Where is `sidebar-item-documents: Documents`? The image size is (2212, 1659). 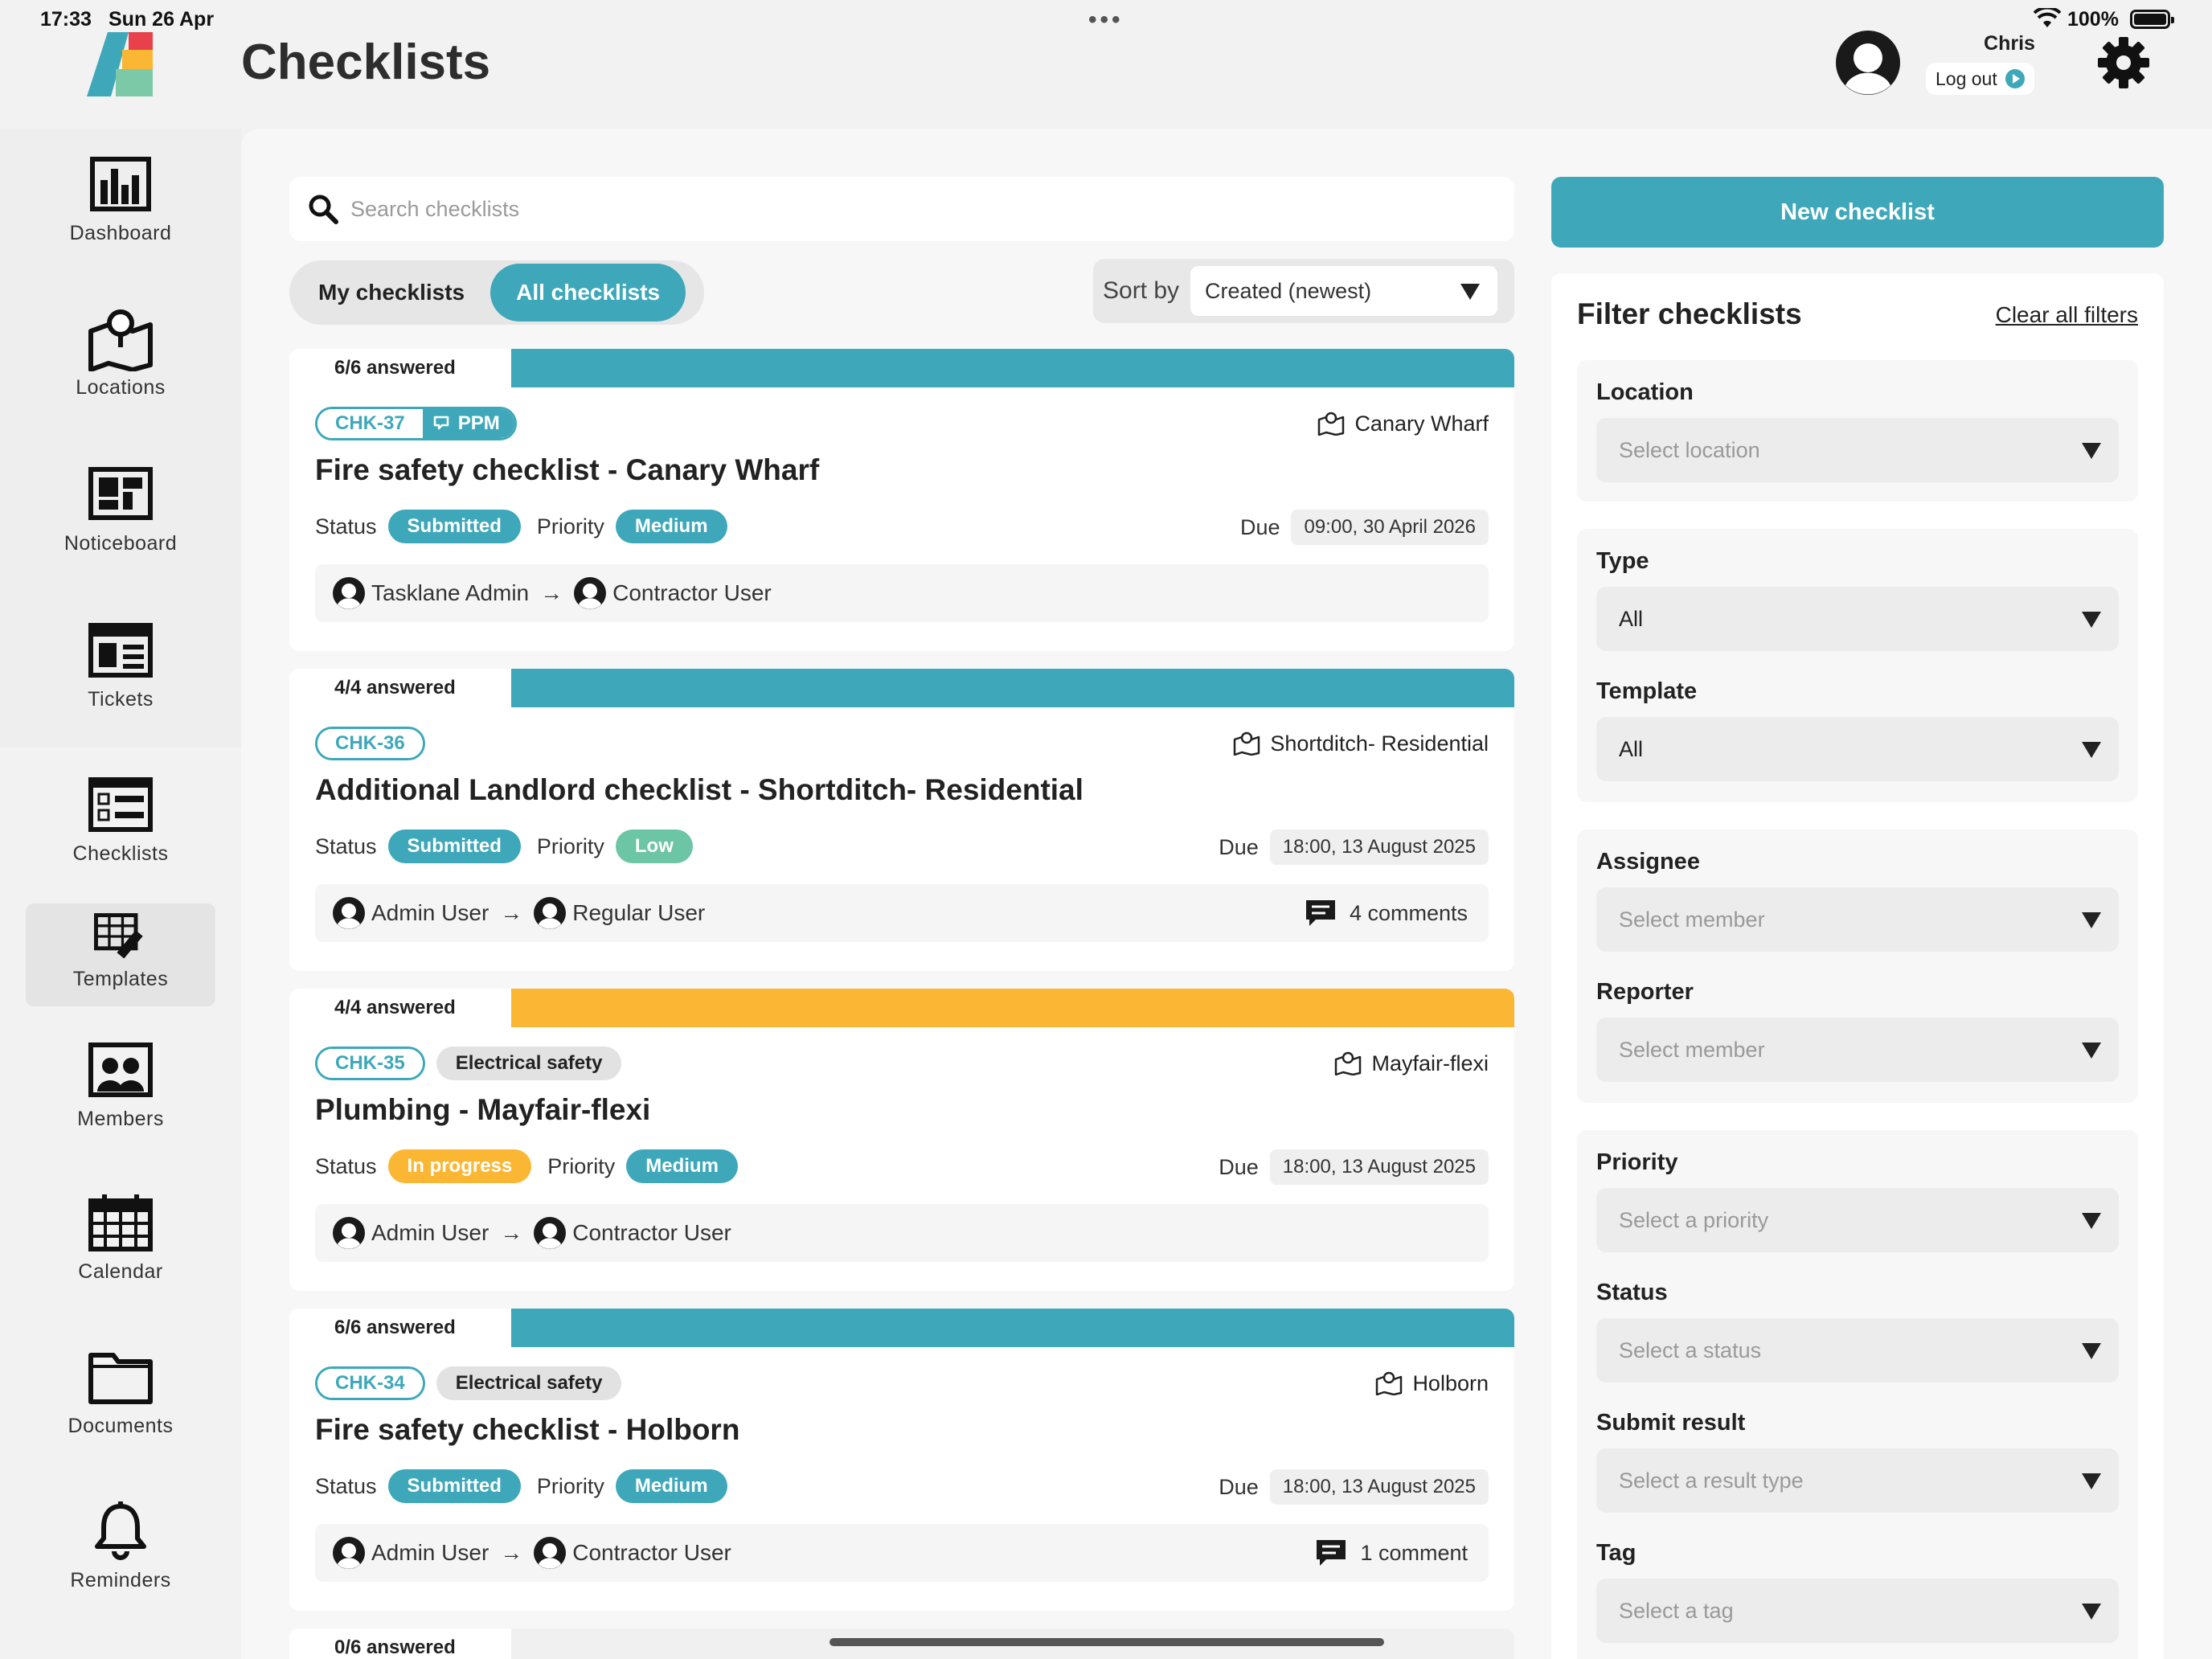
sidebar-item-documents: Documents is located at coordinates (120, 1398).